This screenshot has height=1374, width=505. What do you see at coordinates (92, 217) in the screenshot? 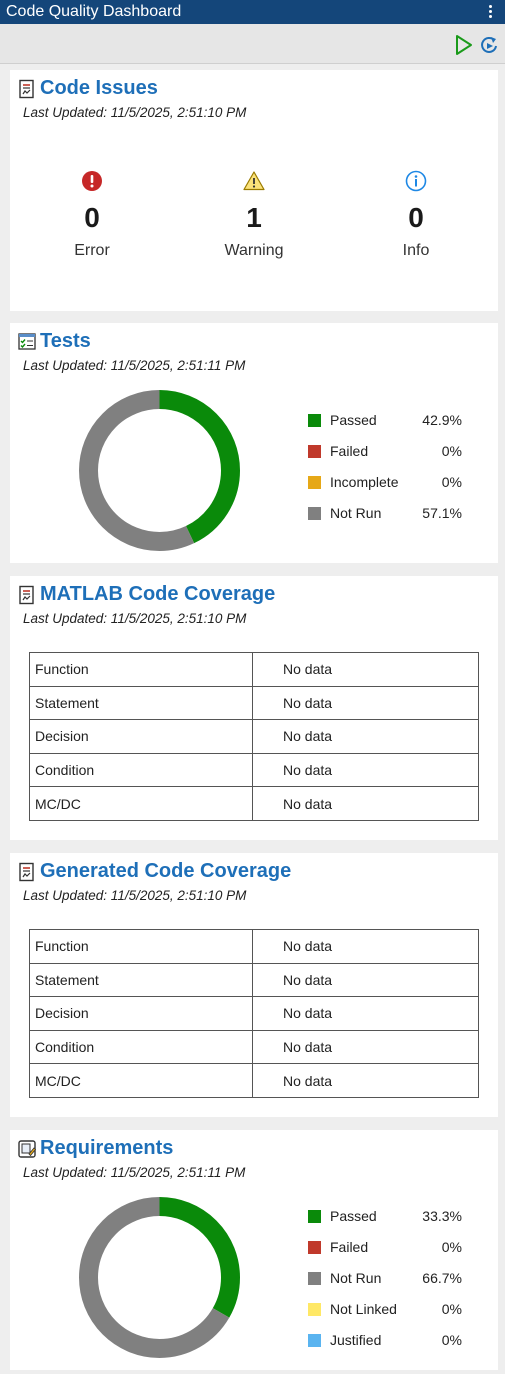
I see `error-count: 0` at bounding box center [92, 217].